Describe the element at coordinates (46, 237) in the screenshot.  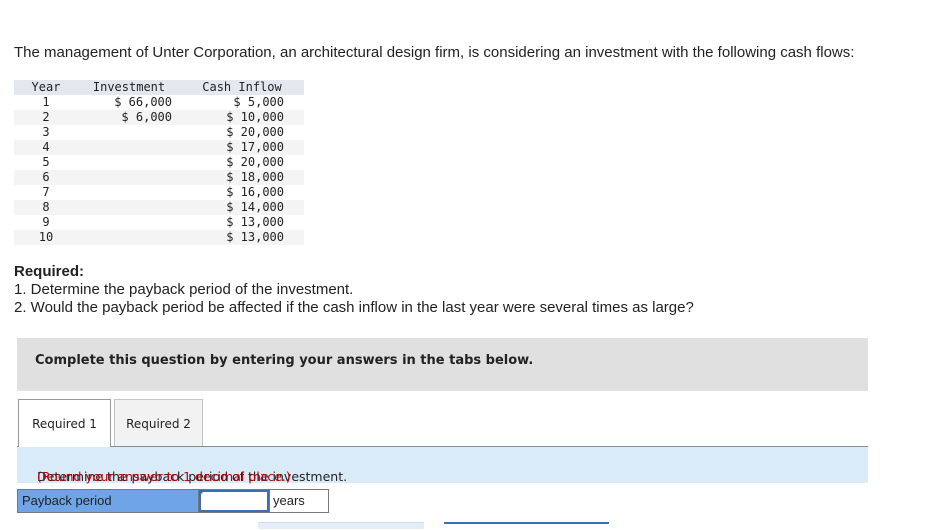
I see `year-cell: 10` at that location.